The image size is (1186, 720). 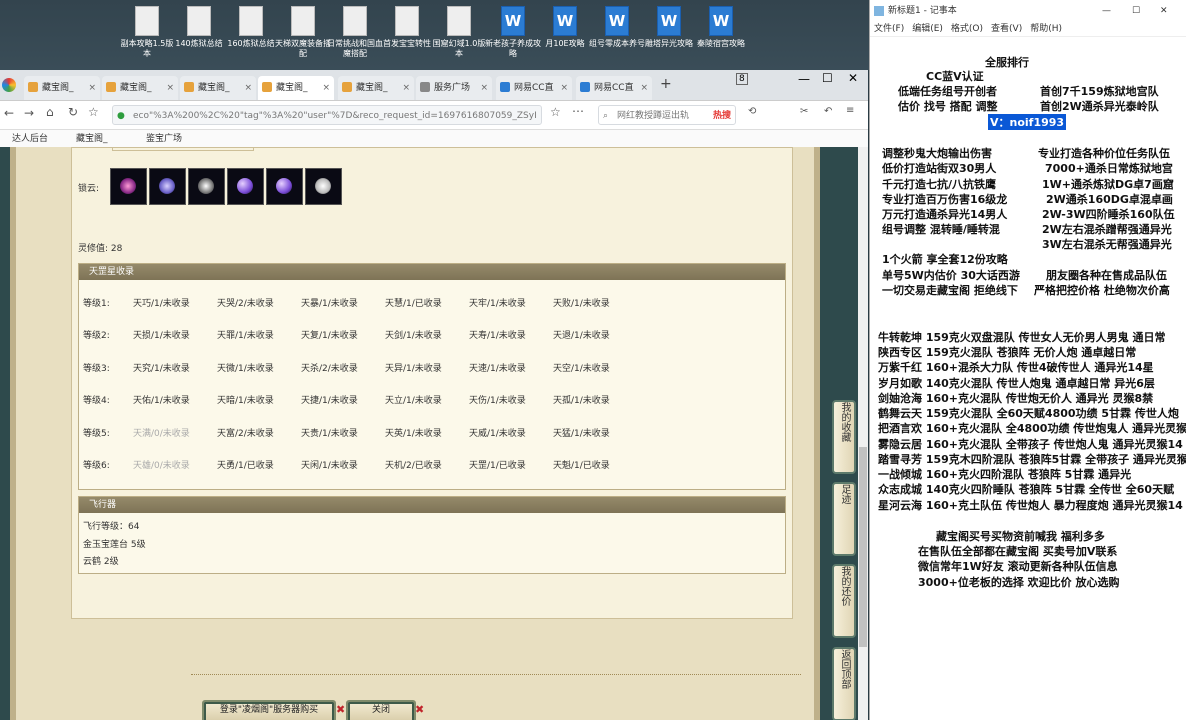 What do you see at coordinates (863, 433) in the screenshot?
I see `page-scrollbar` at bounding box center [863, 433].